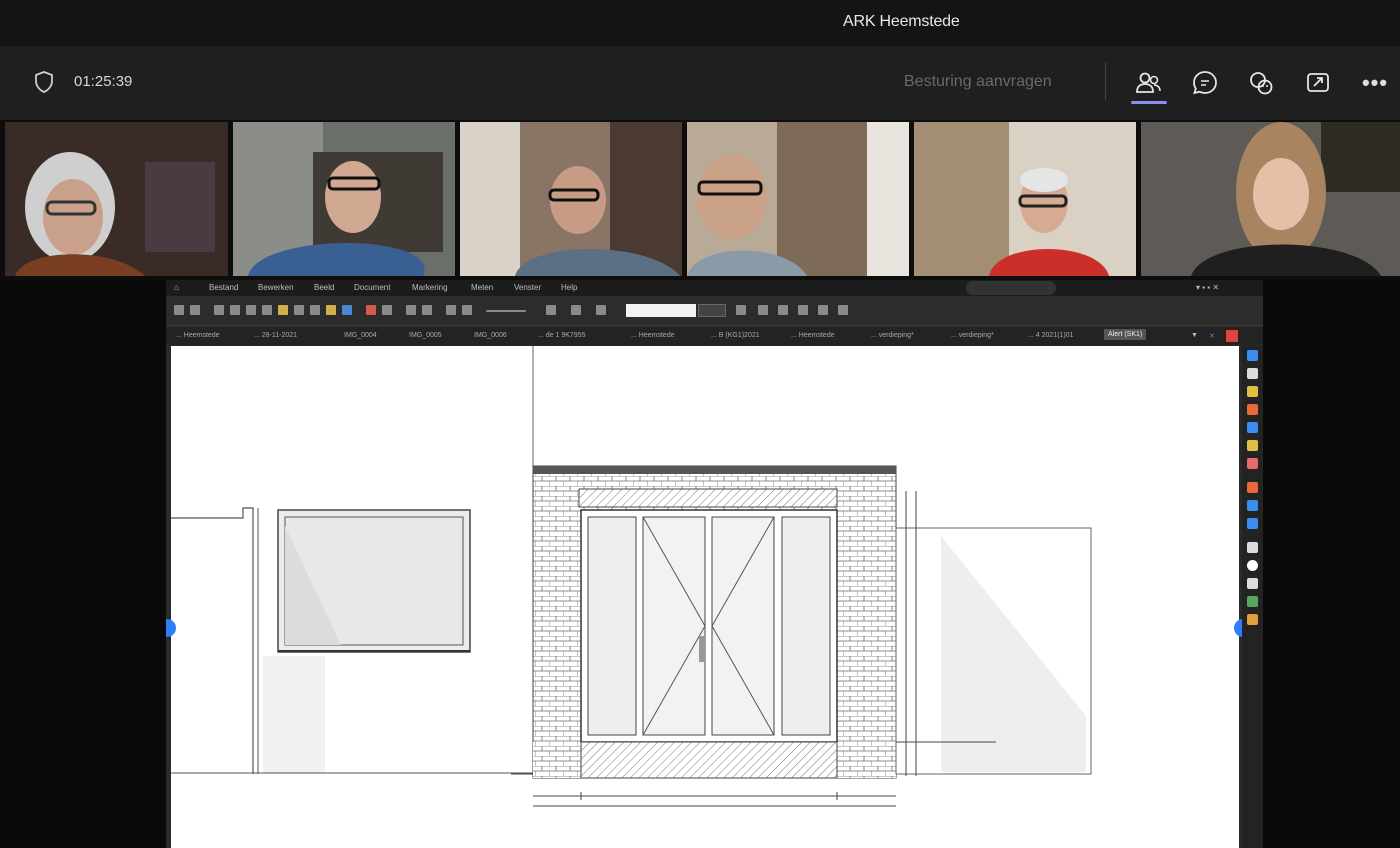 This screenshot has width=1400, height=848. What do you see at coordinates (324, 287) in the screenshot?
I see `menu-item: Beeld` at bounding box center [324, 287].